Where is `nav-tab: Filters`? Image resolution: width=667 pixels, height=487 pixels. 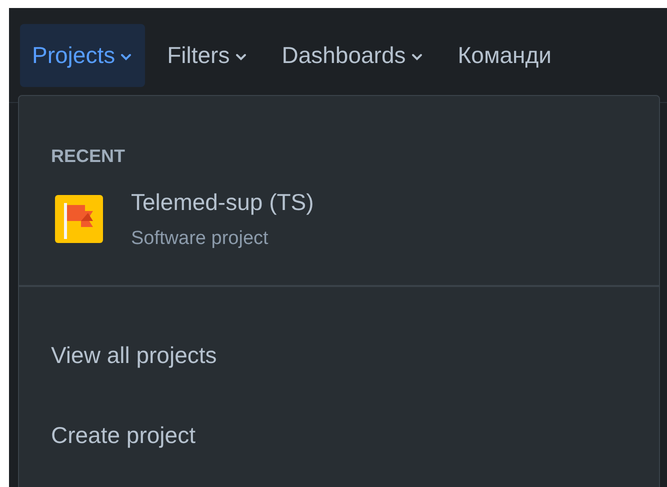 nav-tab: Filters is located at coordinates (207, 55).